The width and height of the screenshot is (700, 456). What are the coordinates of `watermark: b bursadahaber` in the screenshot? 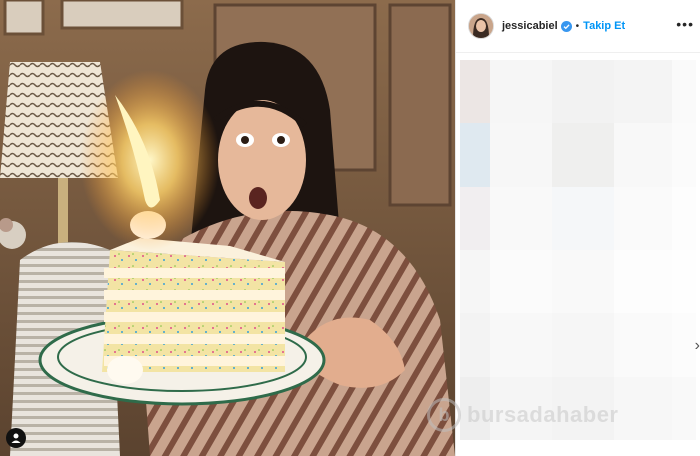 It's located at (523, 415).